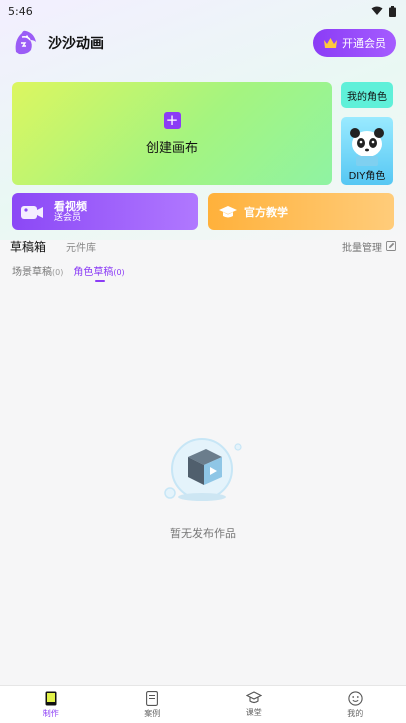 This screenshot has height=723, width=406. I want to click on empty-state: 暂无发布作品, so click(203, 495).